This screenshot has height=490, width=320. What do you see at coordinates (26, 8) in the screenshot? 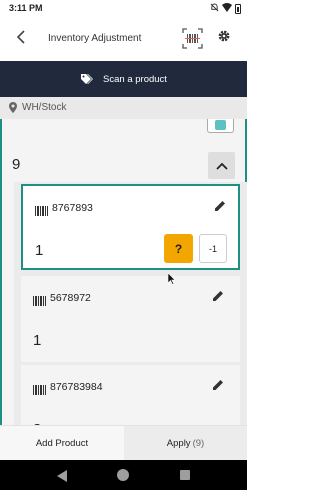
I see `status-time: 3:11 PM` at bounding box center [26, 8].